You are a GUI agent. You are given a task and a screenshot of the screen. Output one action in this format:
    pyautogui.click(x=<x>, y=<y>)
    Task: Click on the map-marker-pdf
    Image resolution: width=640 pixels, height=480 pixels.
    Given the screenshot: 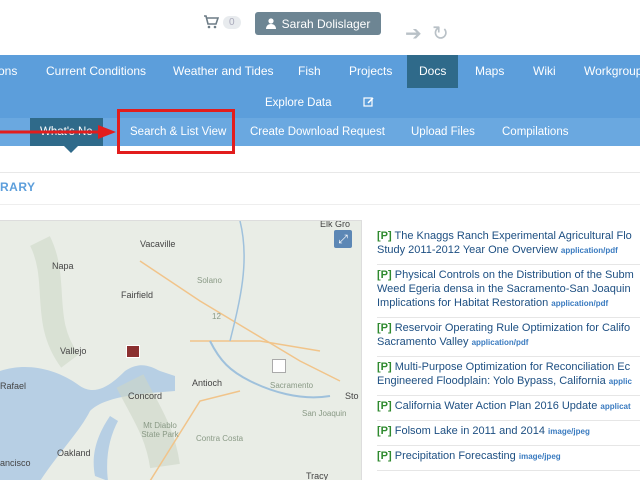 What is the action you would take?
    pyautogui.click(x=133, y=351)
    